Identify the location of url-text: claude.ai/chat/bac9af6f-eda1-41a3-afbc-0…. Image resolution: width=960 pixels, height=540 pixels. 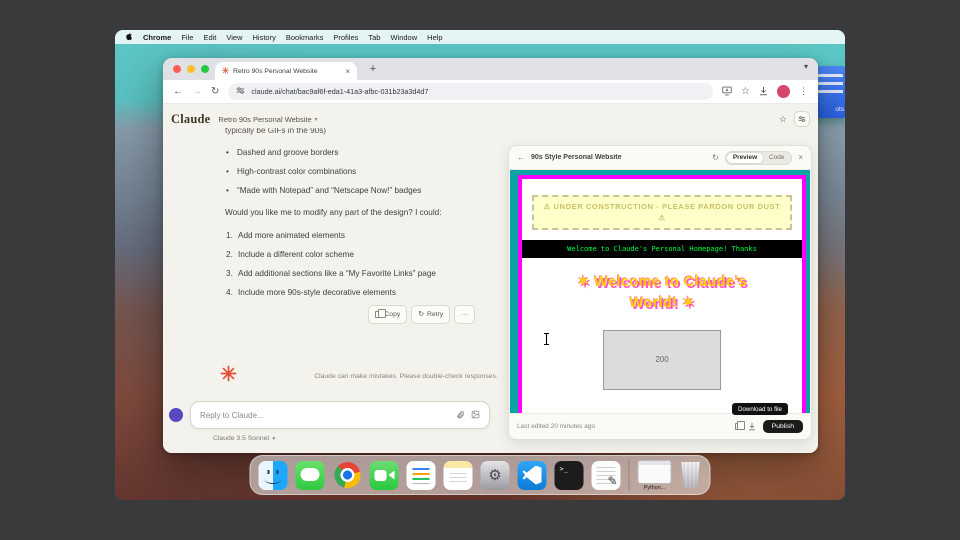
(340, 91).